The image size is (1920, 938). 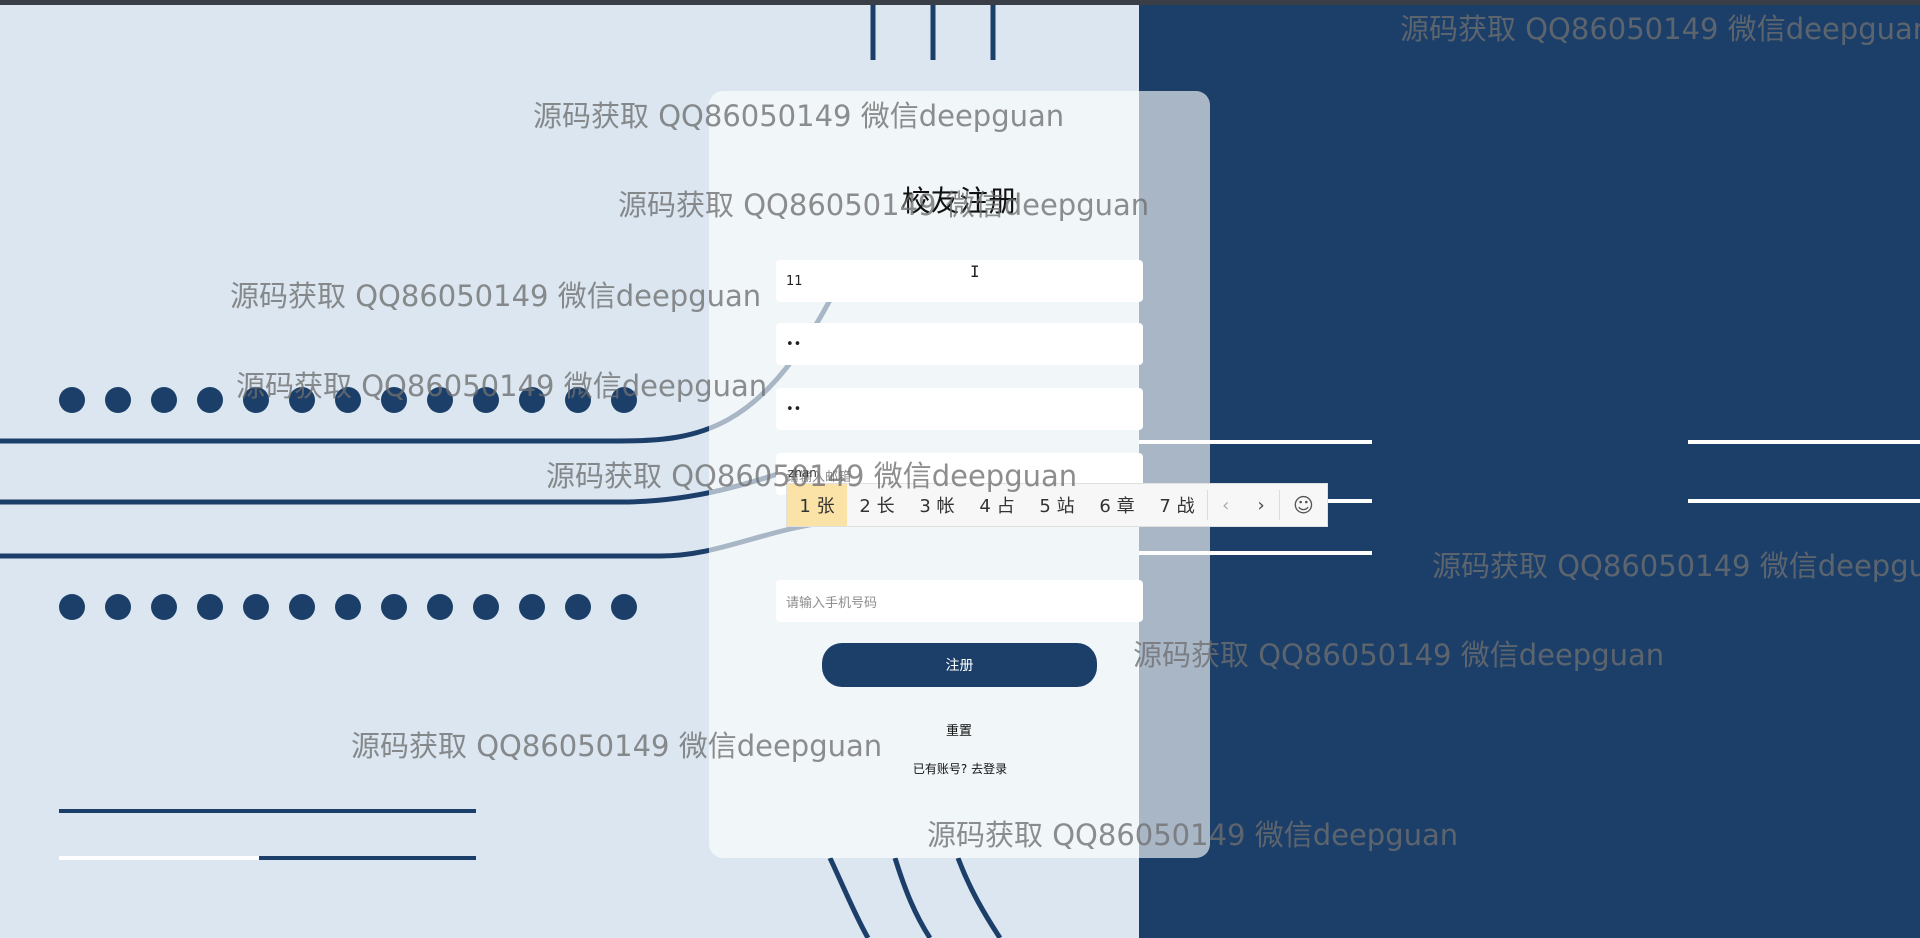 I want to click on login-prompt-text: 已有账号?, so click(x=940, y=769).